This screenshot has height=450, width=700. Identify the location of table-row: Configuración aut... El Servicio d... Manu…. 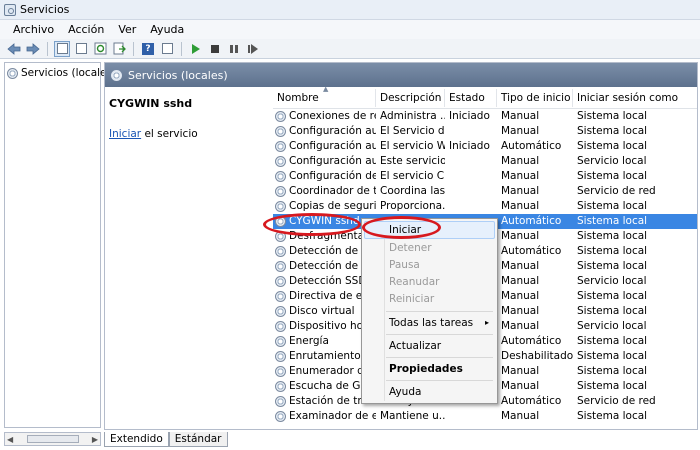
(485, 131).